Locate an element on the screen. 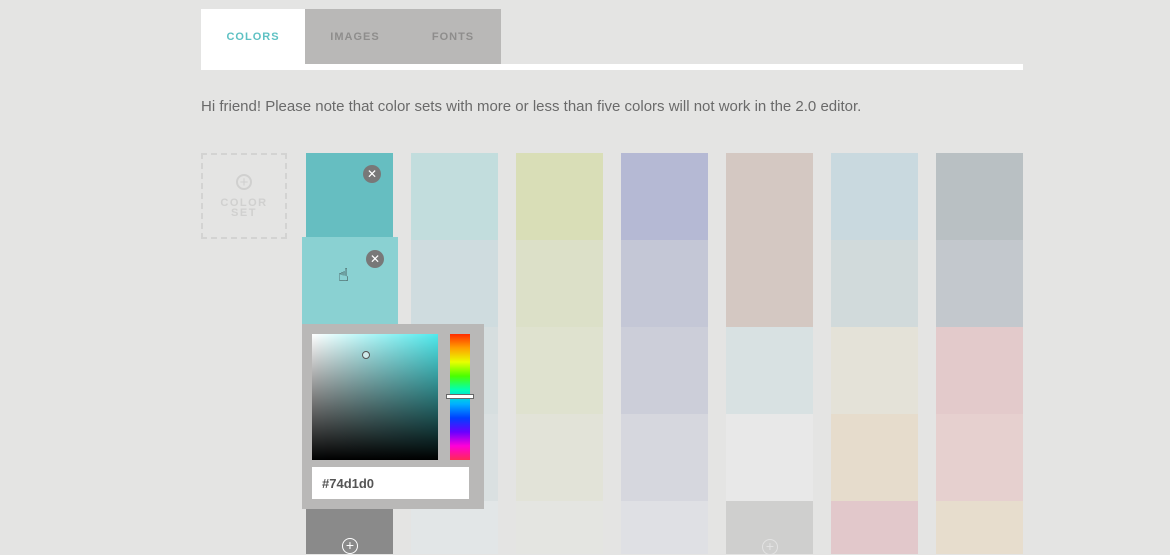  tab-fonts: FONTS is located at coordinates (453, 37).